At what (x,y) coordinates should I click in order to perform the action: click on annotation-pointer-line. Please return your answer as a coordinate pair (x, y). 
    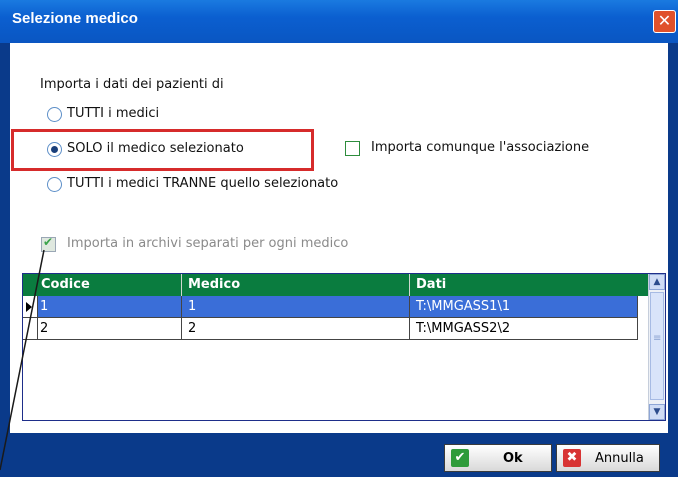
    Looking at the image, I should click on (22, 360).